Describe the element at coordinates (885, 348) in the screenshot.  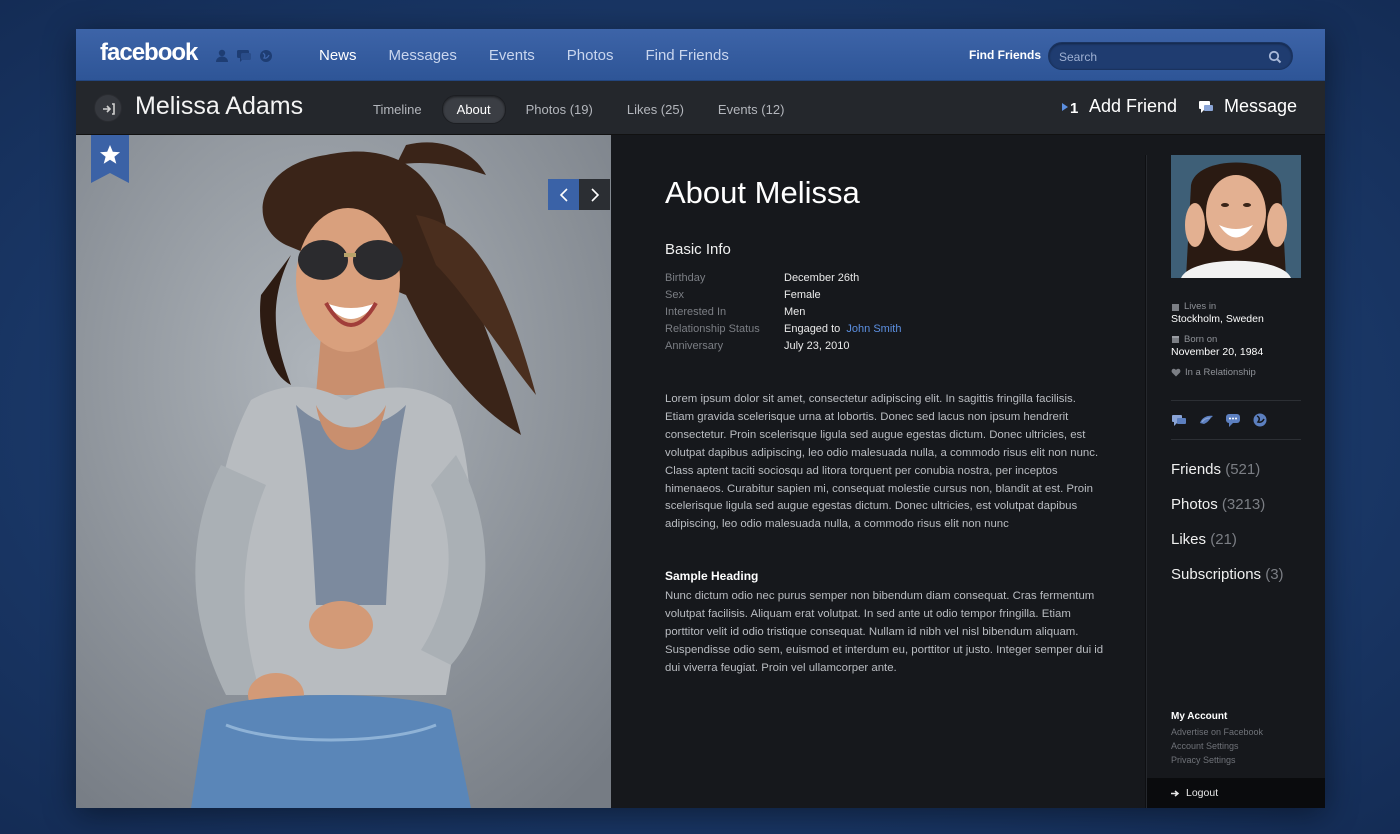
I see `info-row-anniversary: Anniversary July 23, 2010` at that location.